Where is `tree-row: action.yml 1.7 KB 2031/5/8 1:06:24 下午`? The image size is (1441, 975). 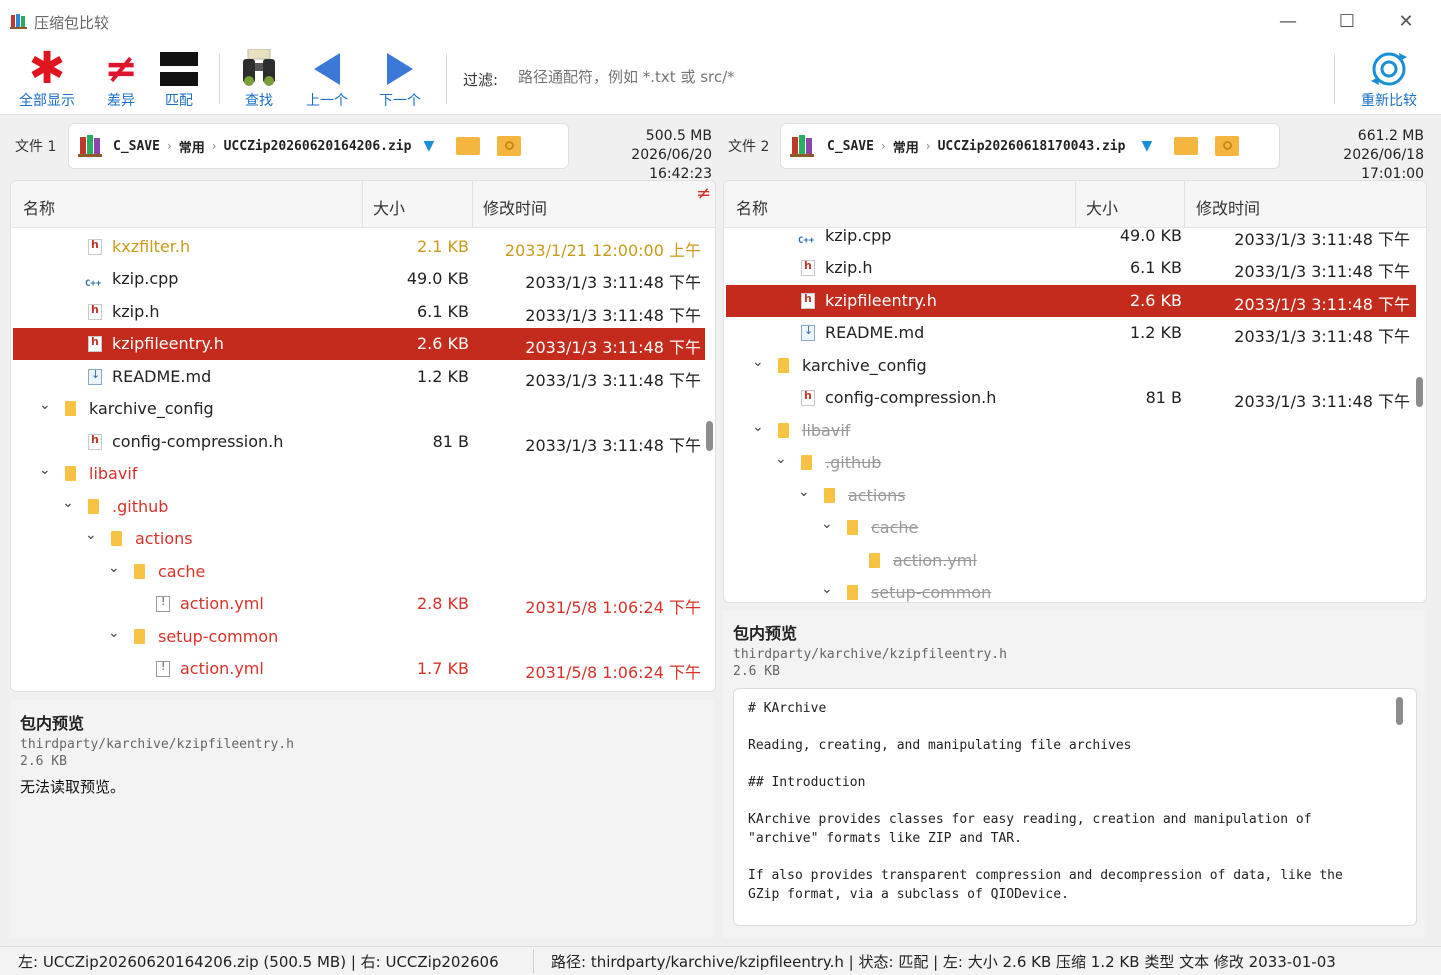 tree-row: action.yml 1.7 KB 2031/5/8 1:06:24 下午 is located at coordinates (359, 669).